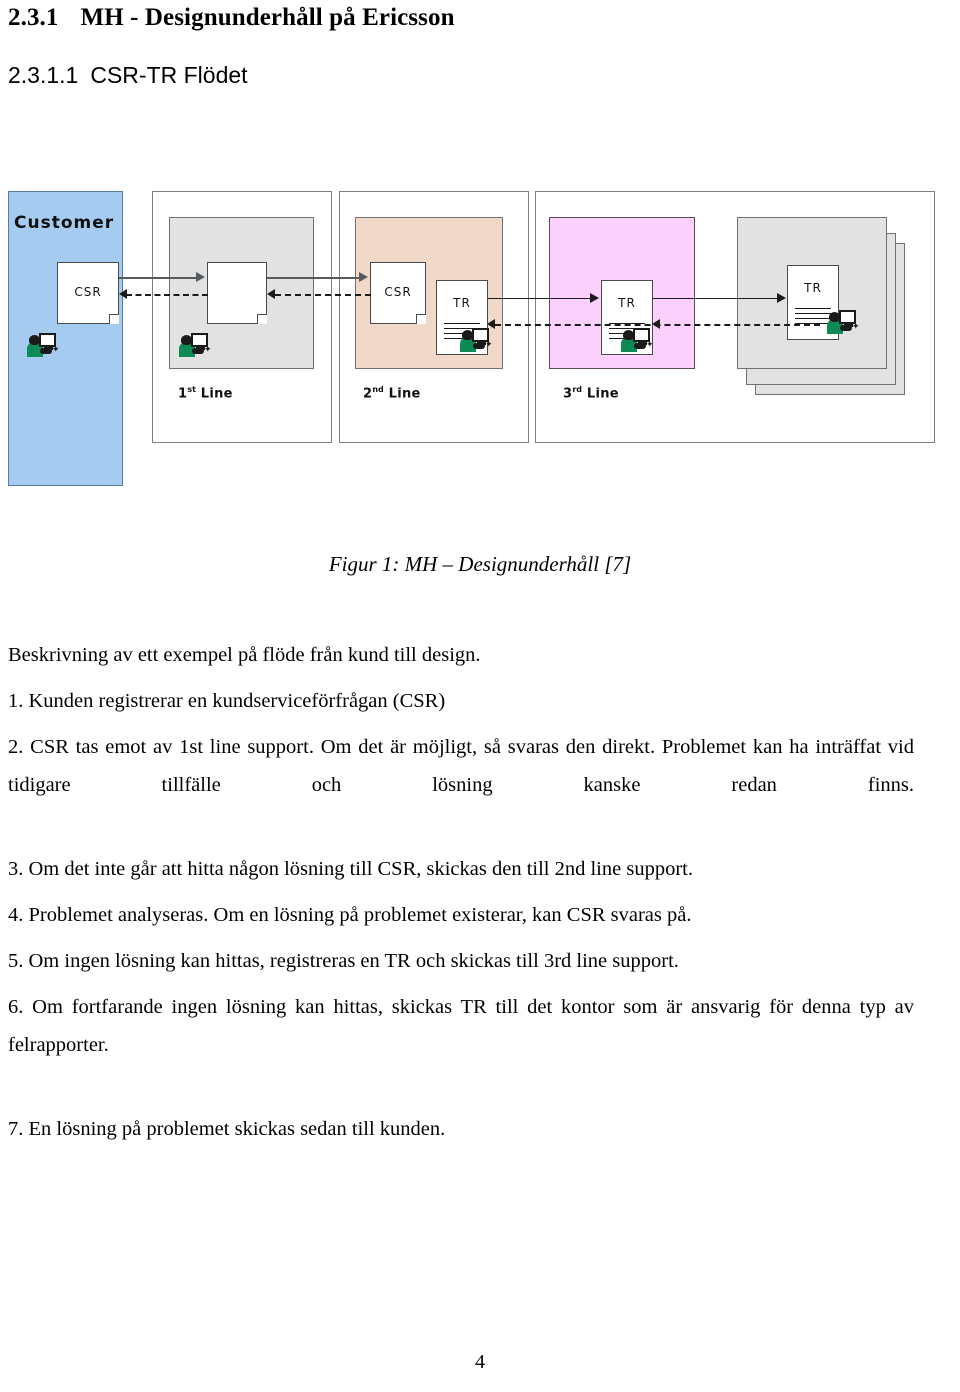 This screenshot has height=1392, width=960. What do you see at coordinates (64, 223) in the screenshot?
I see `customer-lane-label: Customer` at bounding box center [64, 223].